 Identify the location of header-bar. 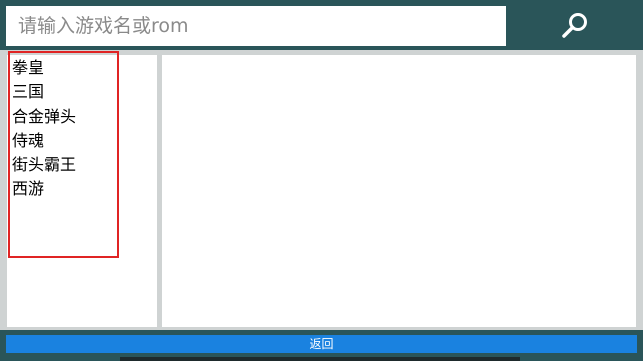
(321, 25).